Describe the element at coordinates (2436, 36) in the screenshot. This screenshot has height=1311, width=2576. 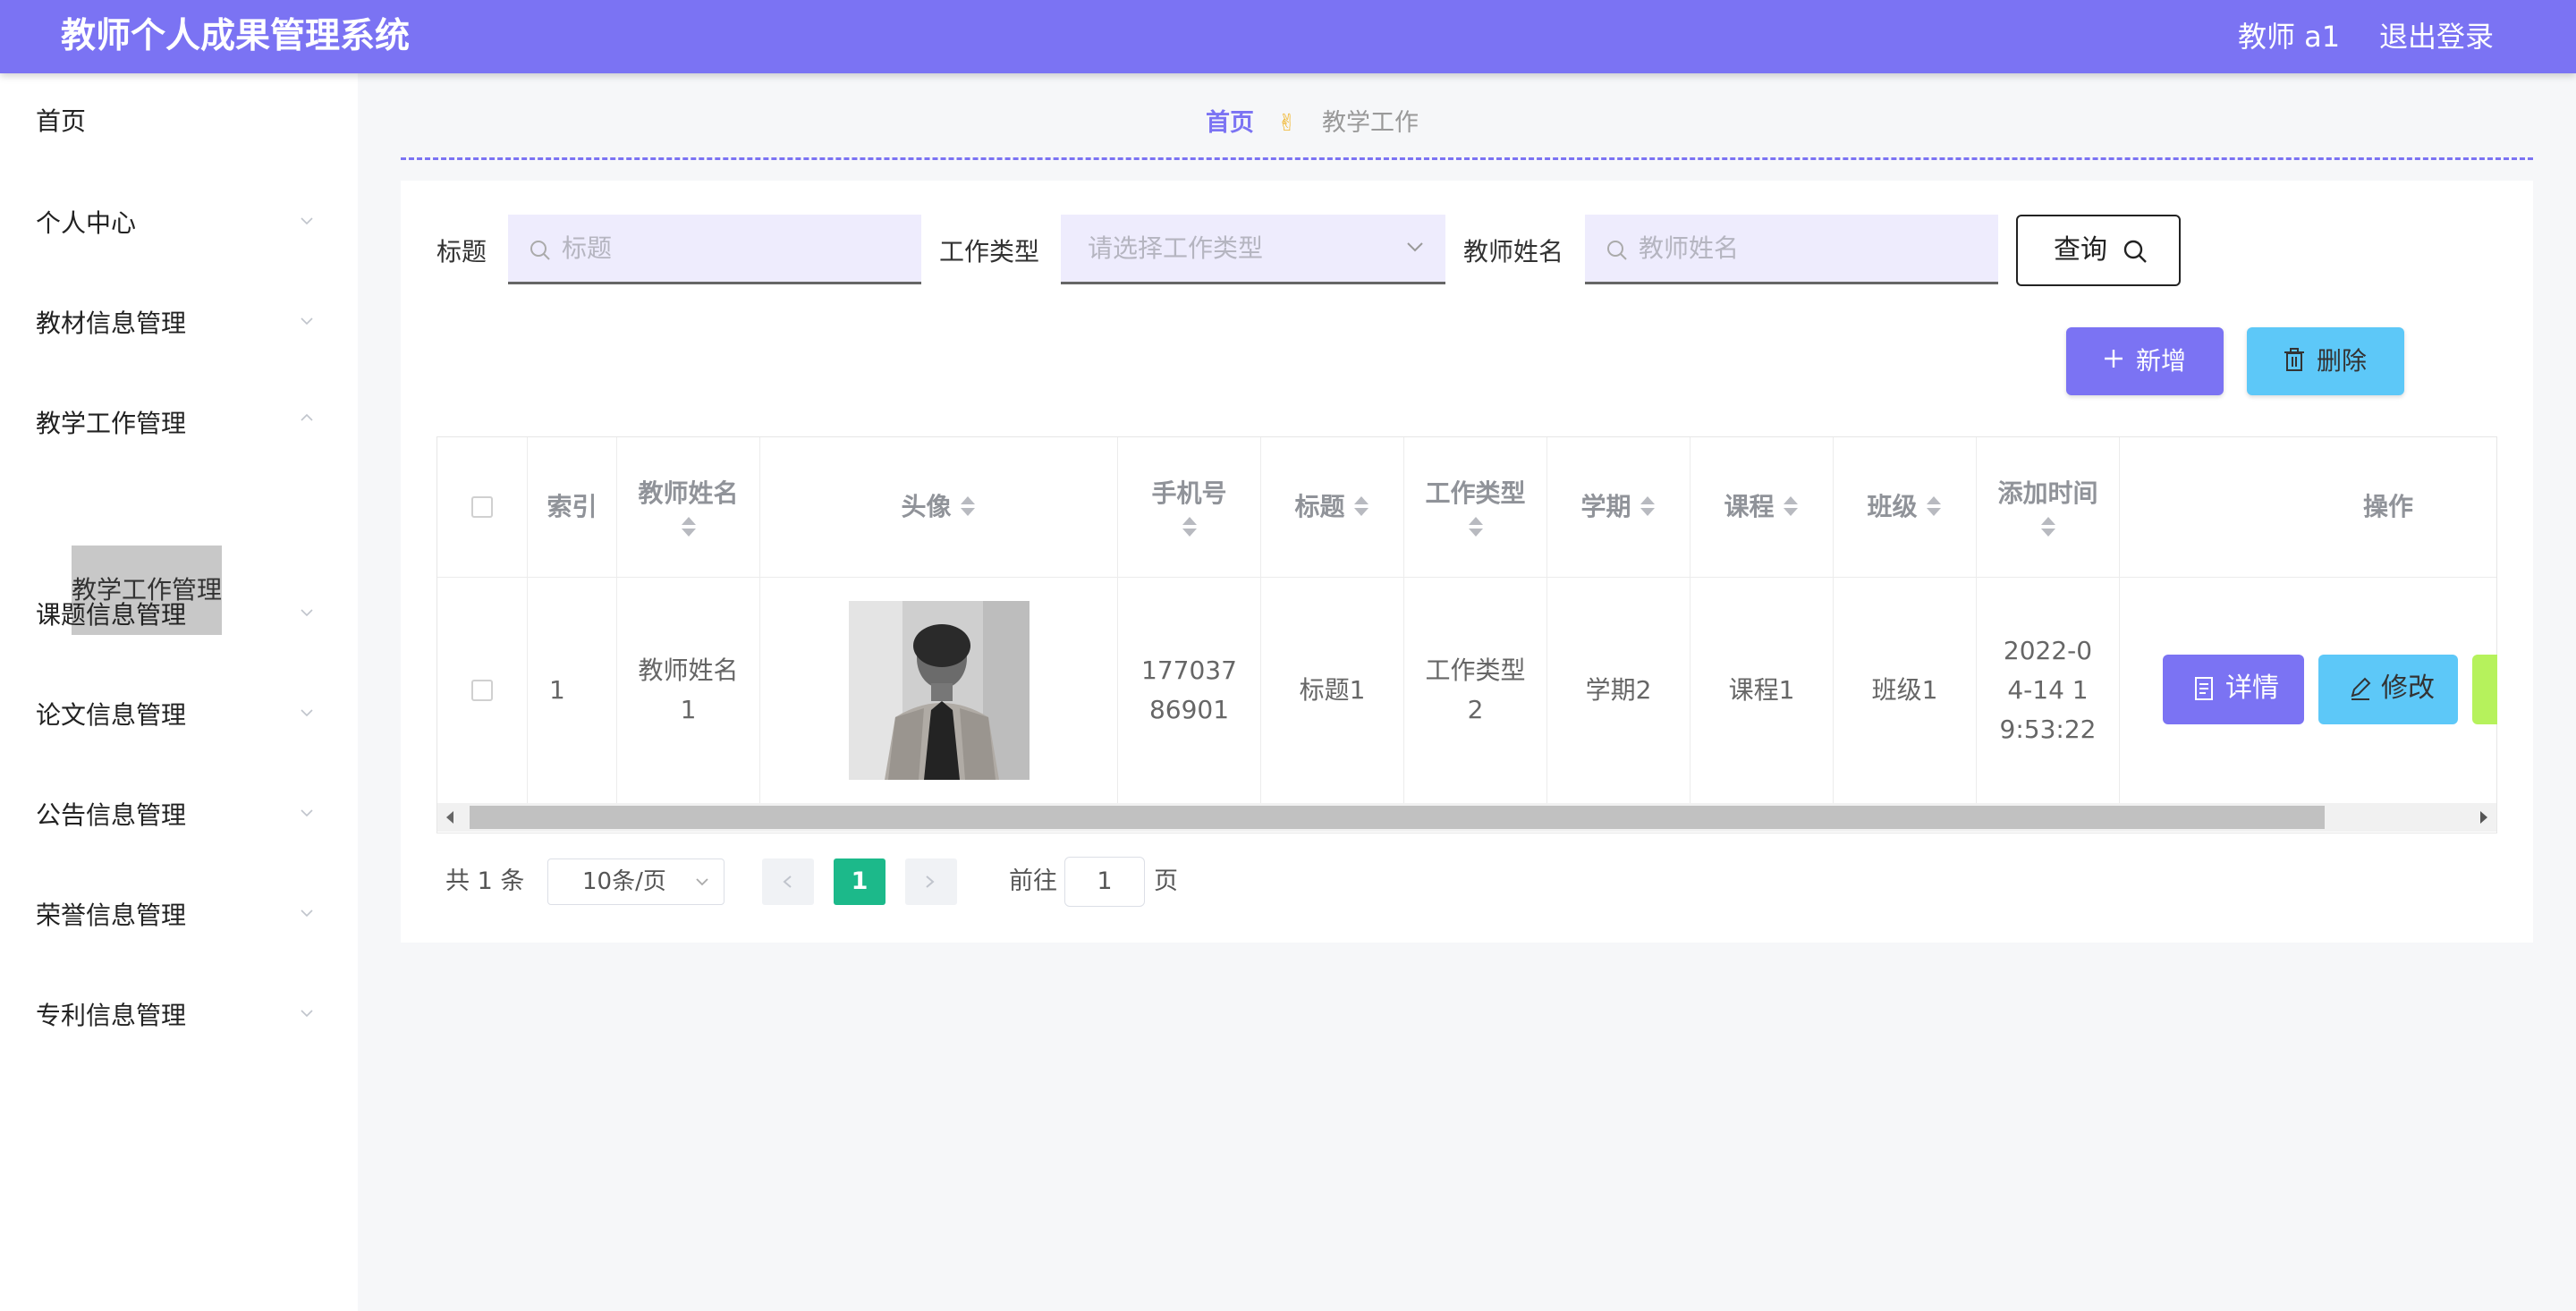
I see `logout-link: 退出登录` at that location.